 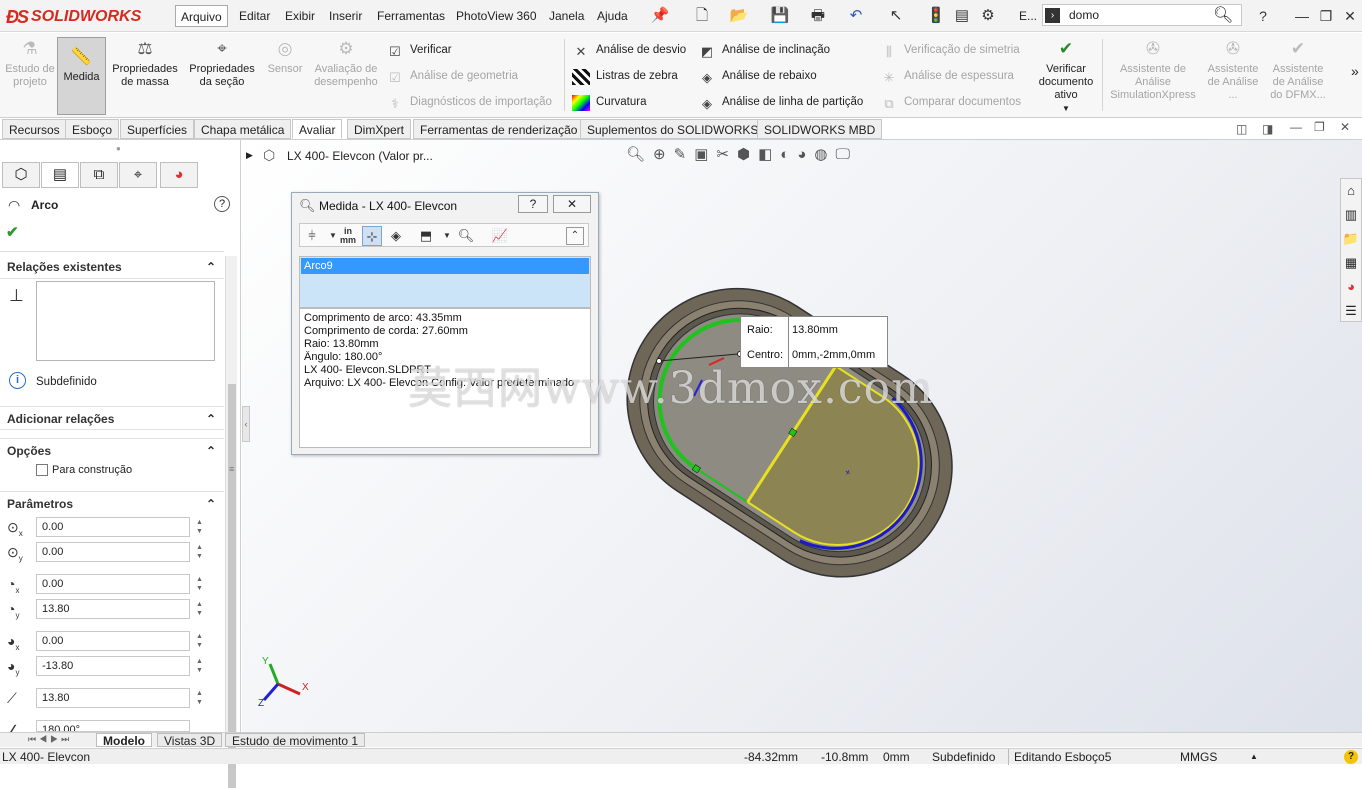 I want to click on tab-dimxpert: DimXpert, so click(x=379, y=129).